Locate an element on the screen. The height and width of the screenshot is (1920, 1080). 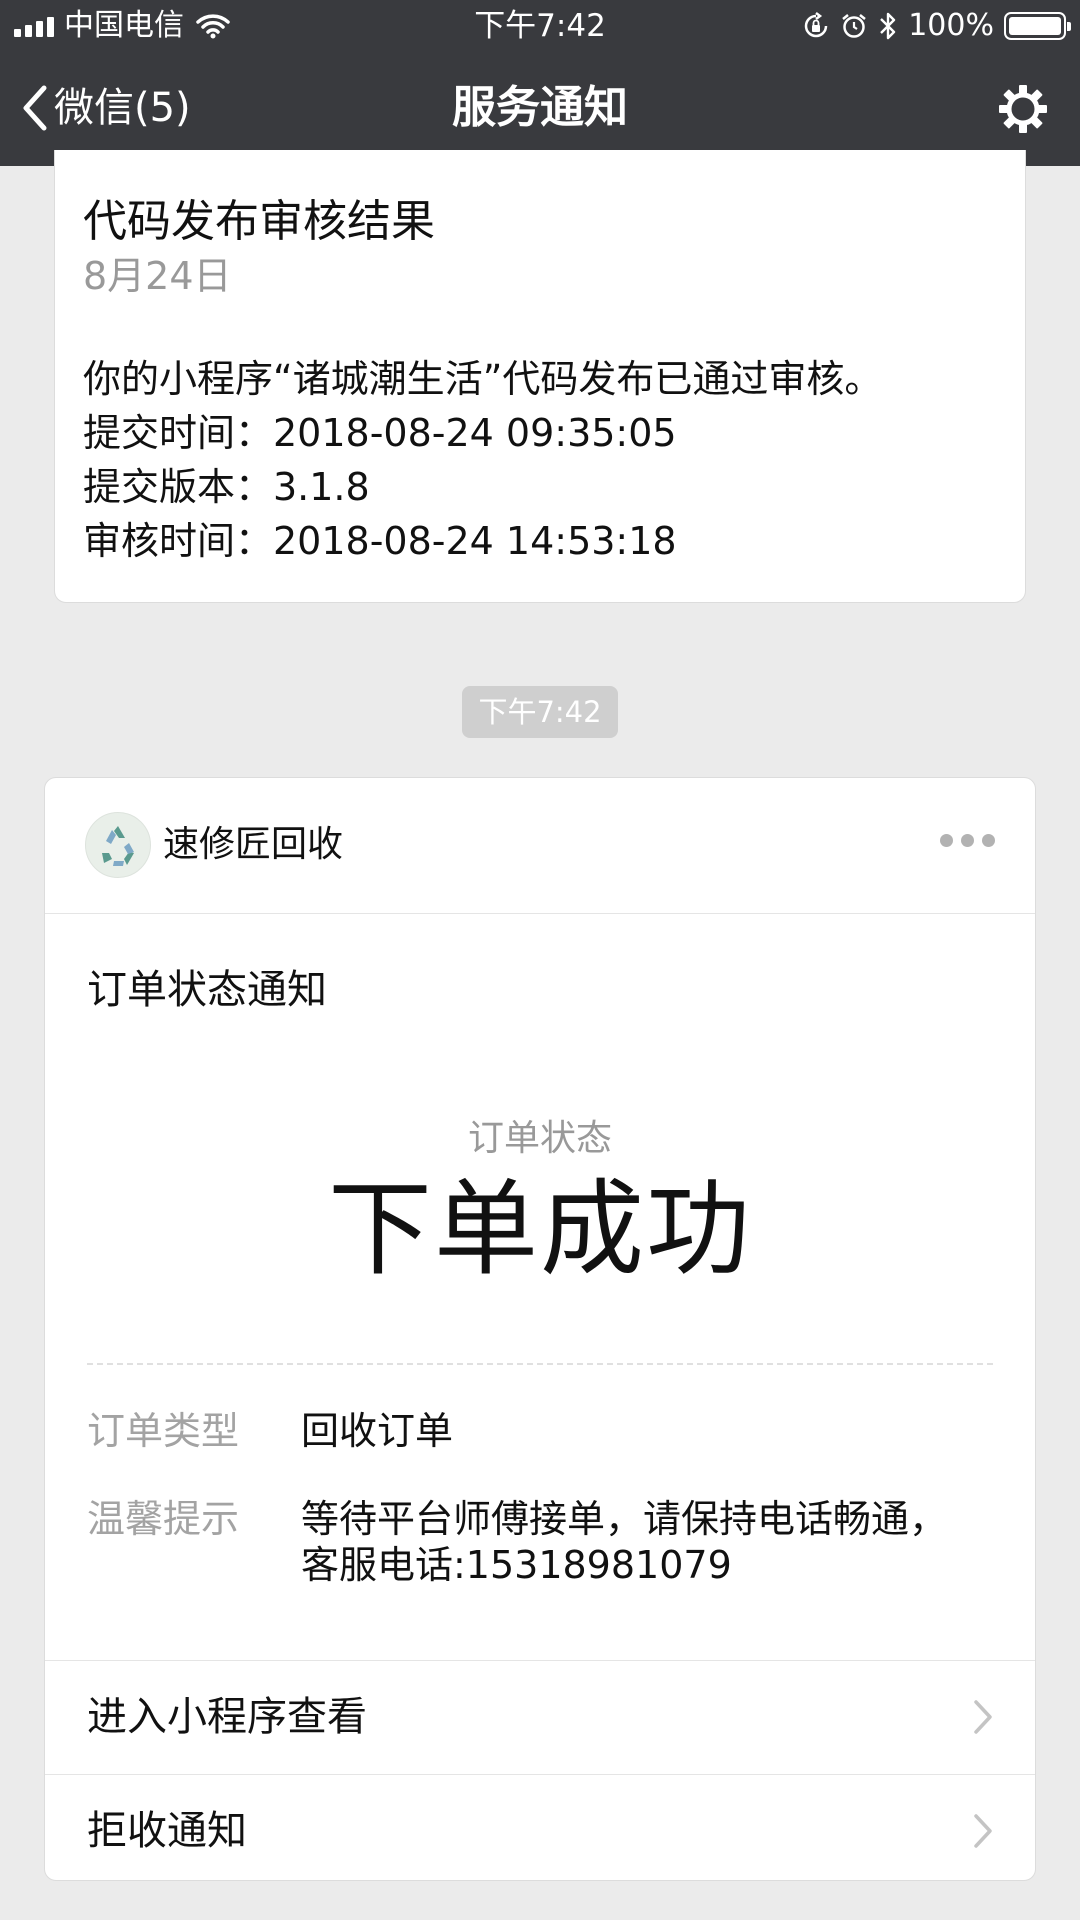
page-title: 服务通知 is located at coordinates (540, 107).